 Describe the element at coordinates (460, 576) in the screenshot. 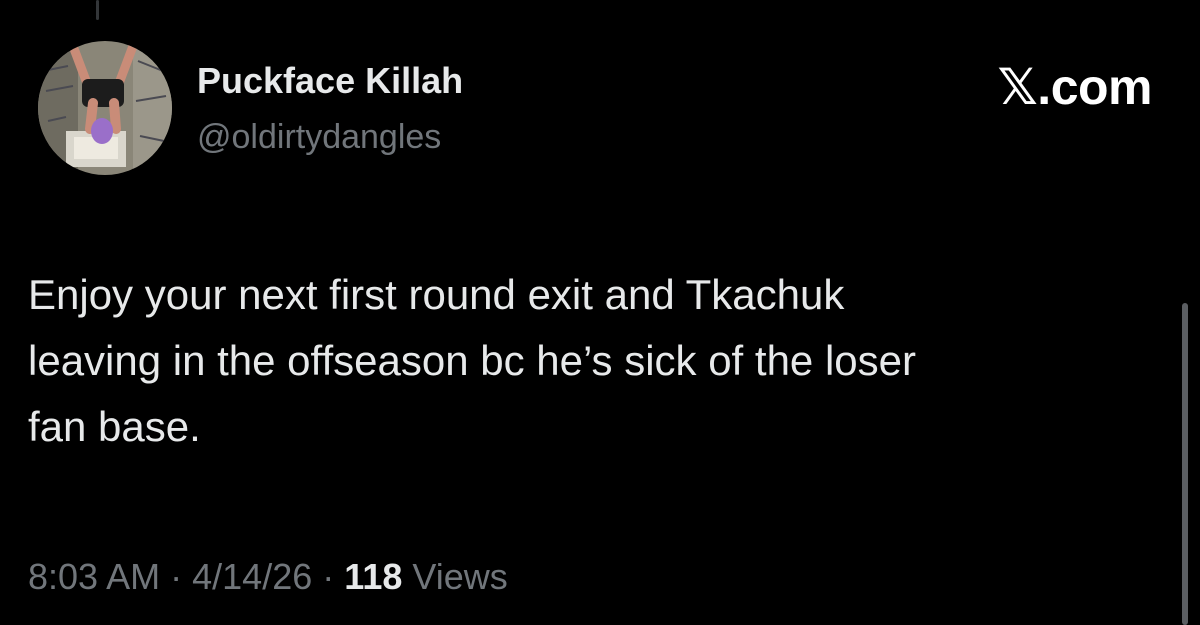

I see `views-label: Views` at that location.